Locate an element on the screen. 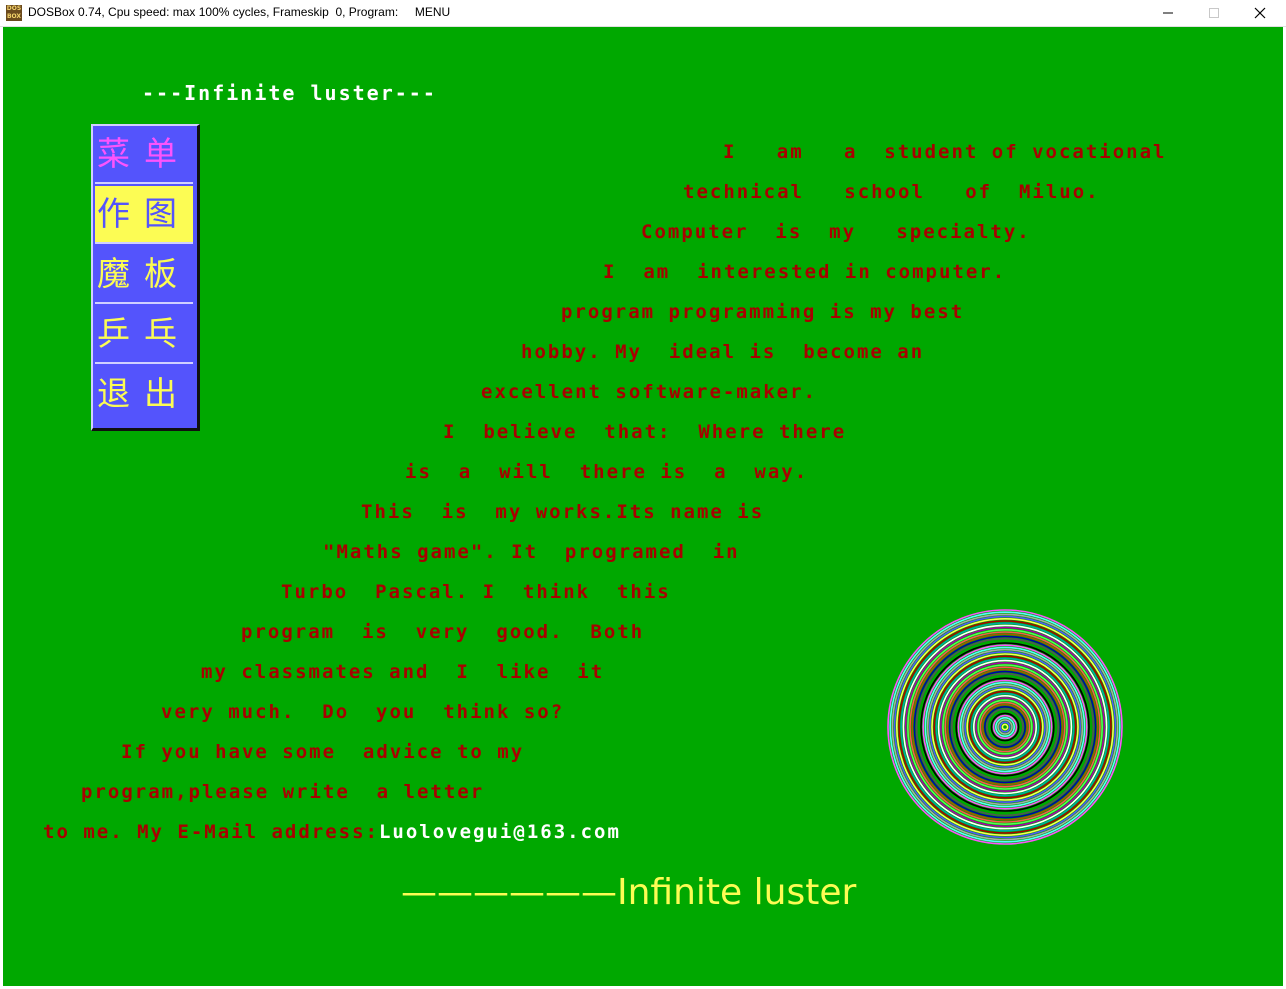 This screenshot has width=1286, height=989. footer-signature: ——————Infinite luster is located at coordinates (629, 892).